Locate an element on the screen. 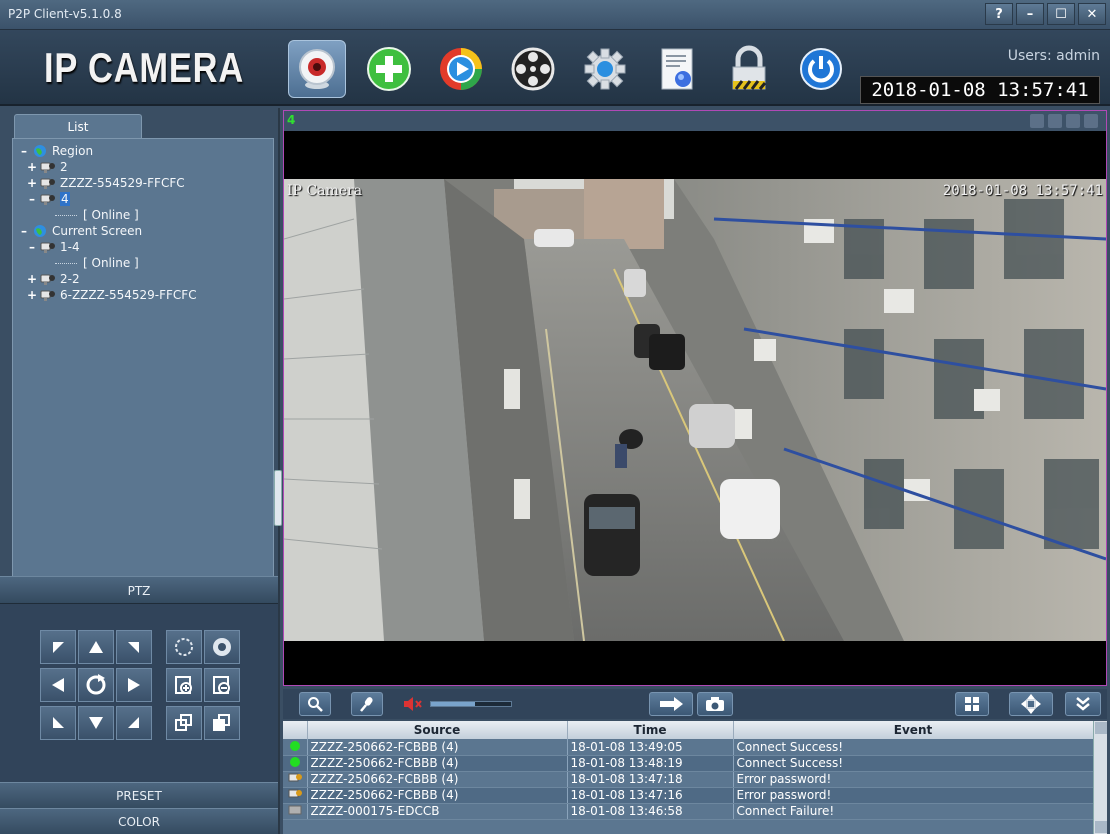  tab-list: List is located at coordinates (78, 127).